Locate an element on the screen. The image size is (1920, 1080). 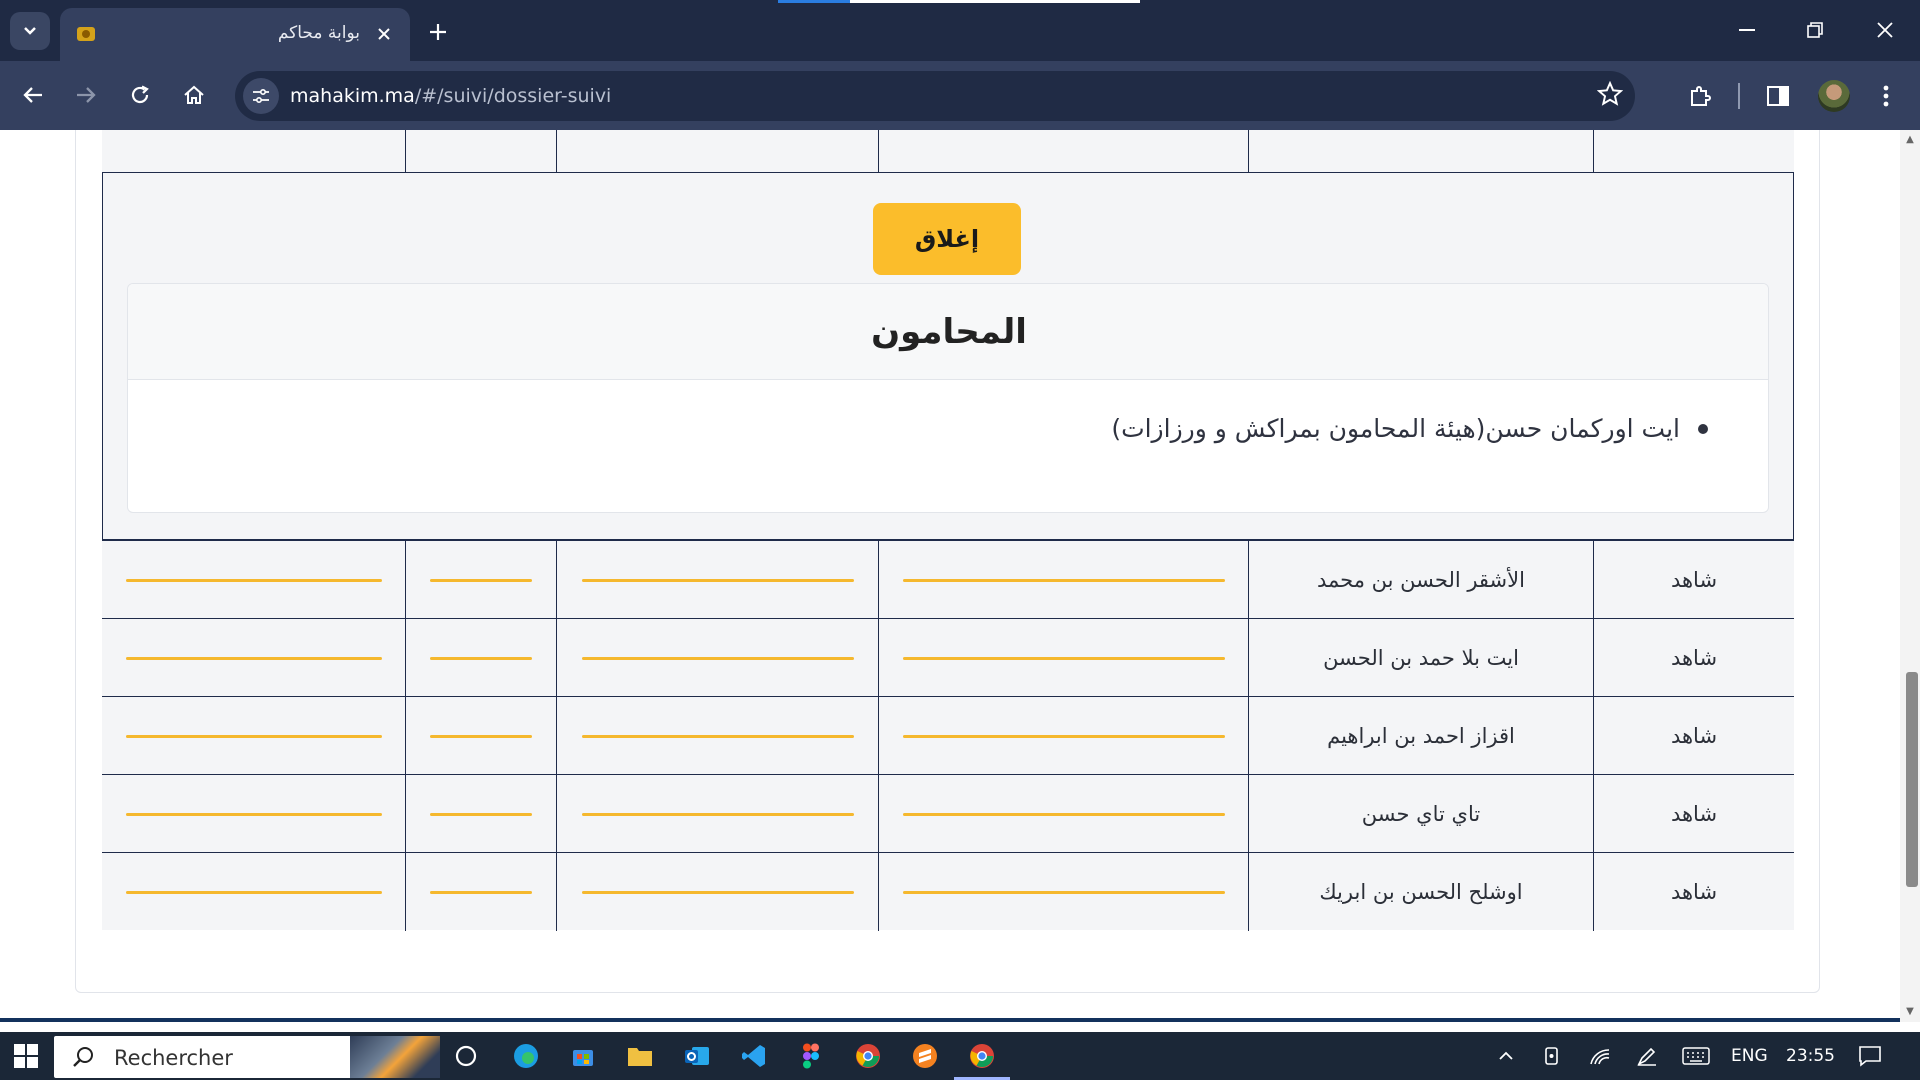
tray-pen-button is located at coordinates (1647, 1056).